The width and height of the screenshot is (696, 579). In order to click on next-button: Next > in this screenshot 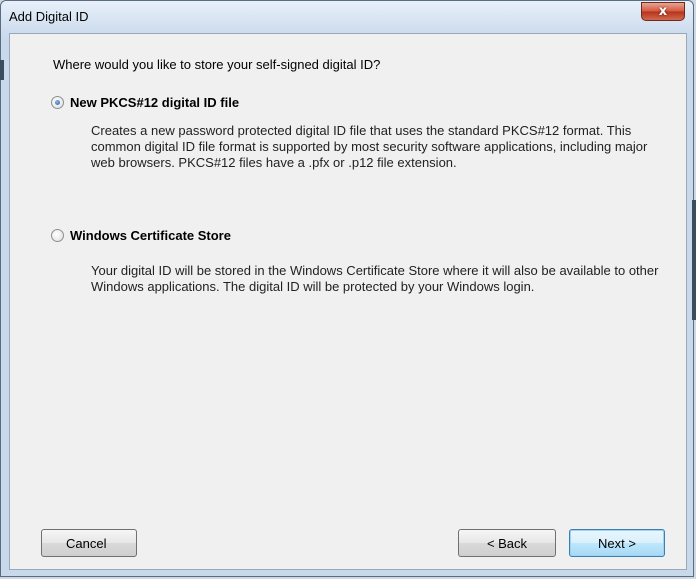, I will do `click(617, 543)`.